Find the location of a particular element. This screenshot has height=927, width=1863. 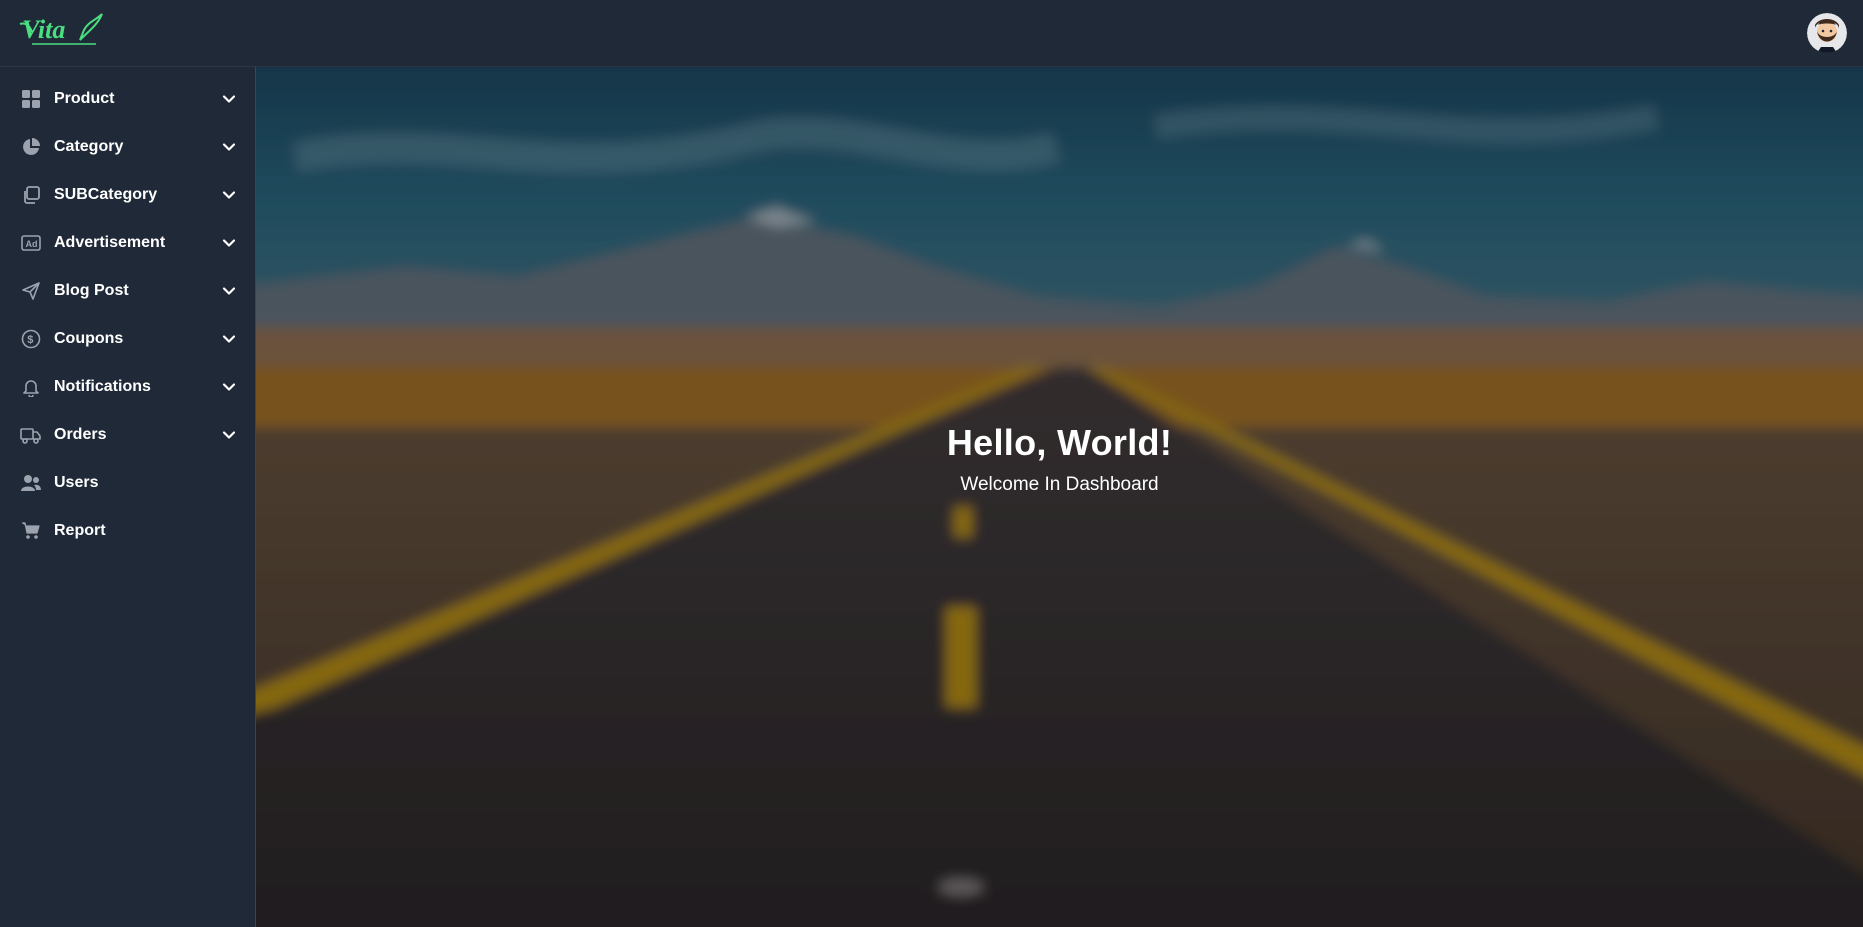

cart-icon is located at coordinates (31, 531).